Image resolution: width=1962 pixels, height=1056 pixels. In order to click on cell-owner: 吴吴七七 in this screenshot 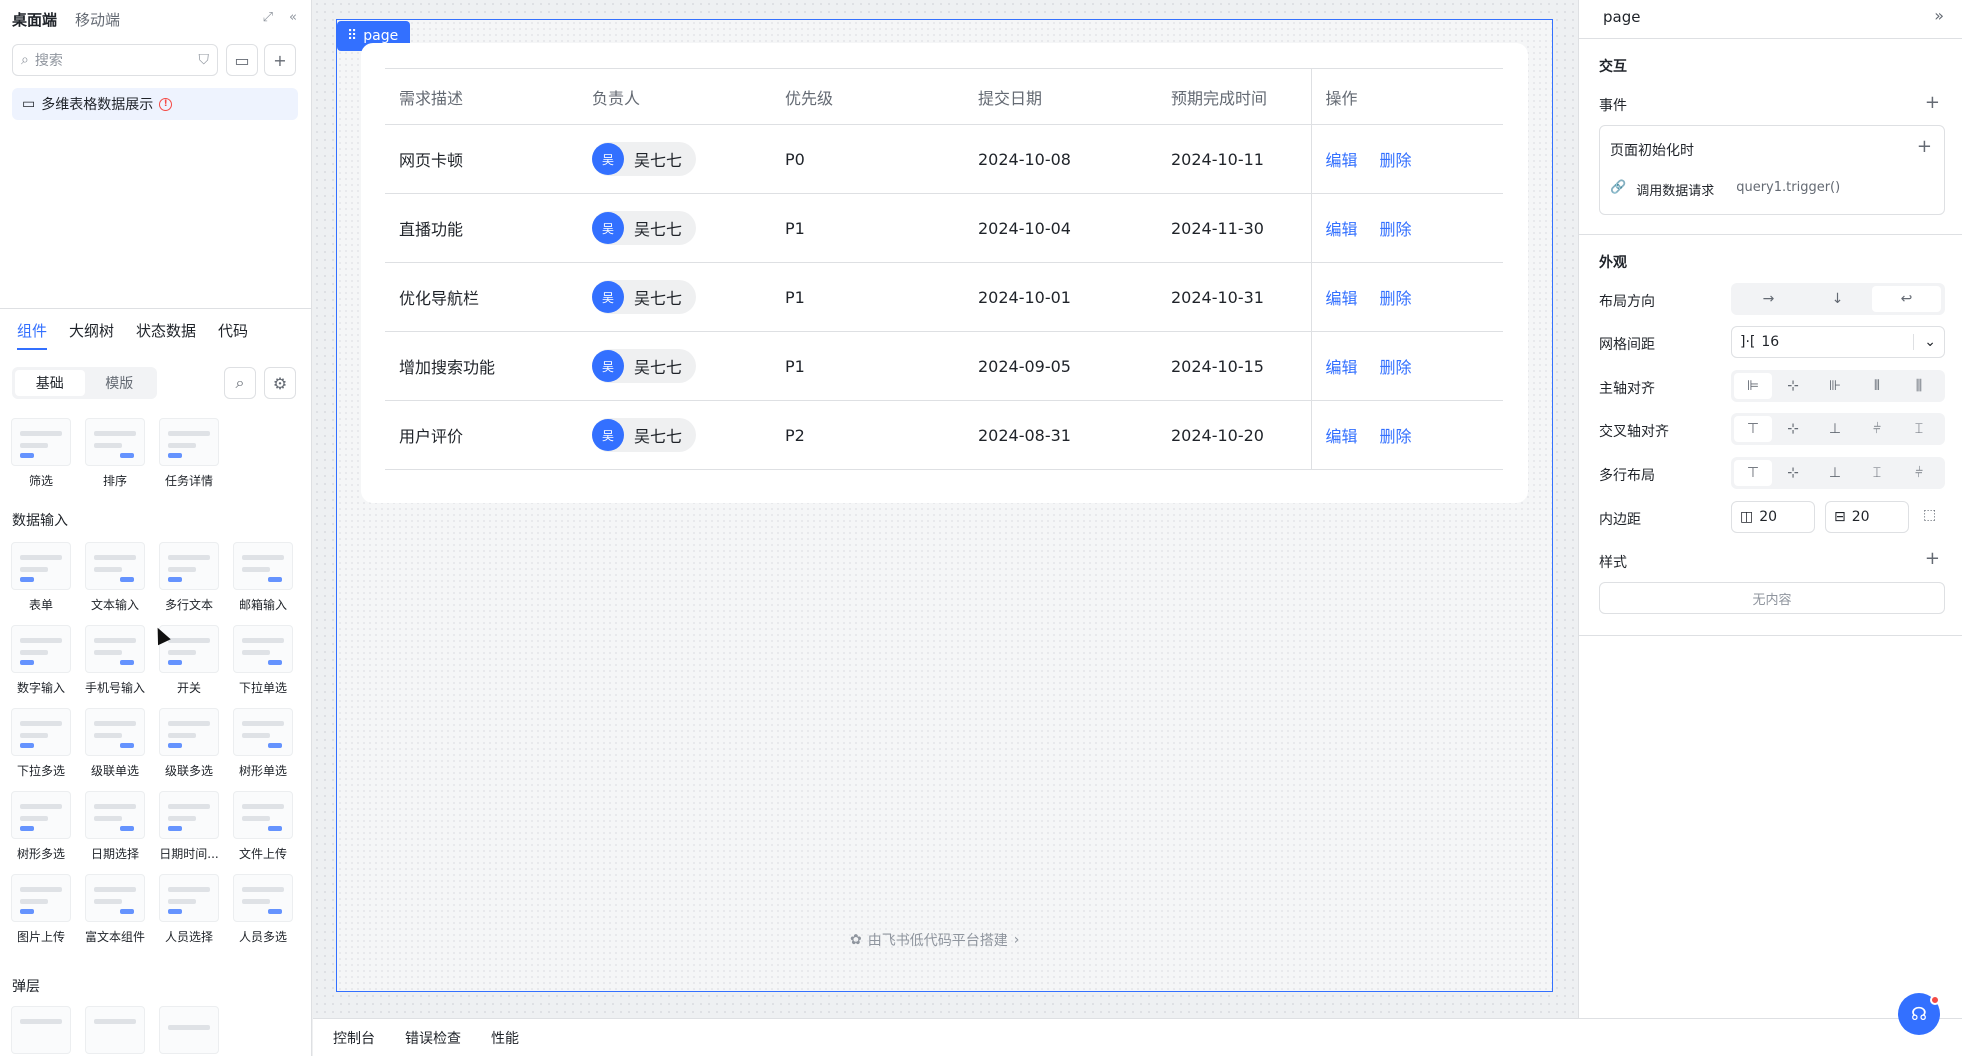, I will do `click(674, 435)`.